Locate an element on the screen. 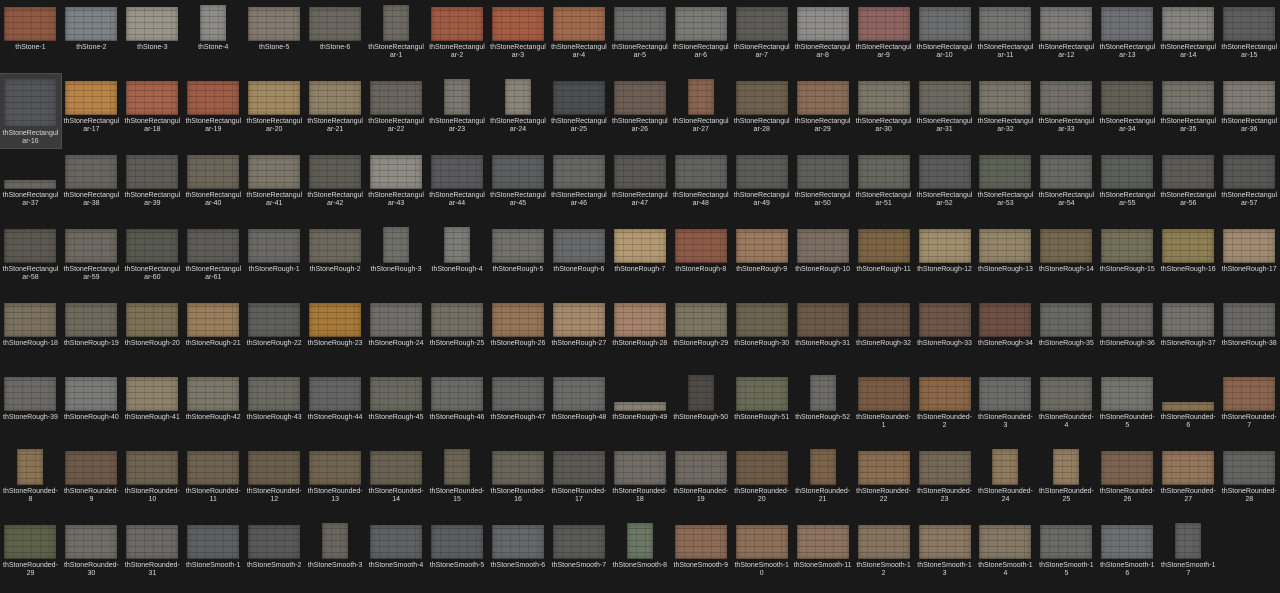  file-tile: thStoneSmooth-7 is located at coordinates (578, 555).